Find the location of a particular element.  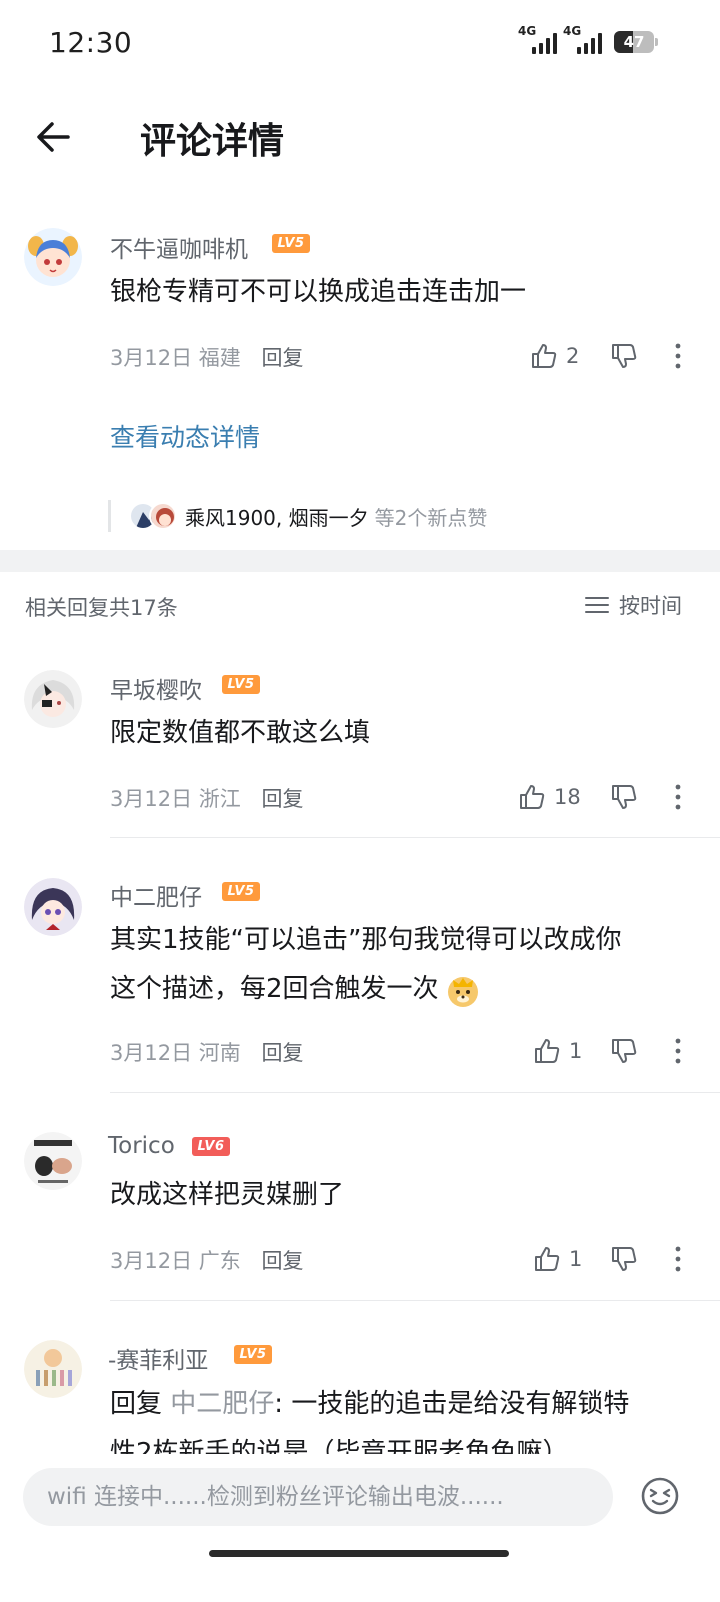

back-button is located at coordinates (55, 137).